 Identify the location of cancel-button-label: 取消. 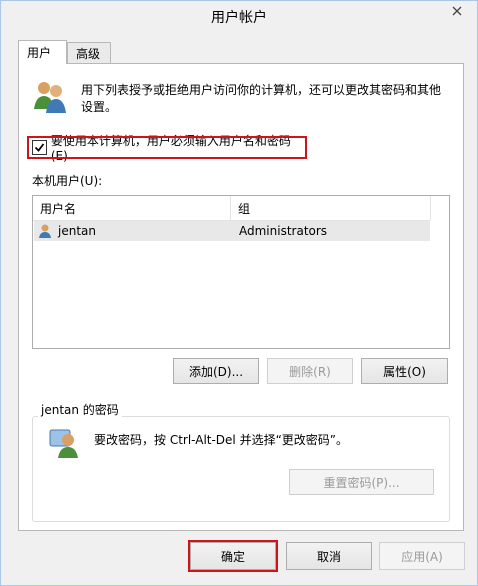
(328, 556).